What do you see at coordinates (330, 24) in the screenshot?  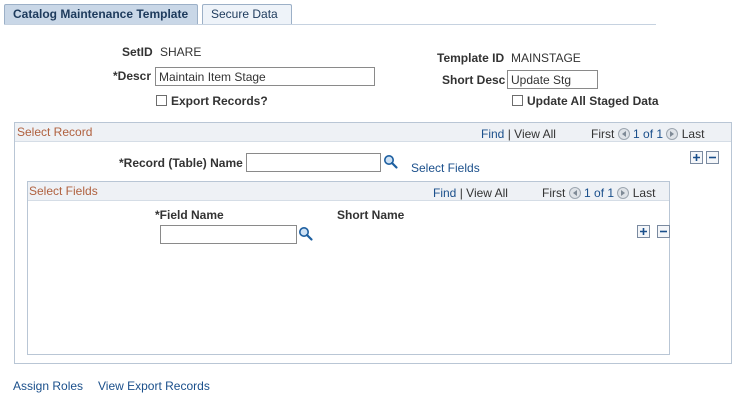 I see `tab-divider` at bounding box center [330, 24].